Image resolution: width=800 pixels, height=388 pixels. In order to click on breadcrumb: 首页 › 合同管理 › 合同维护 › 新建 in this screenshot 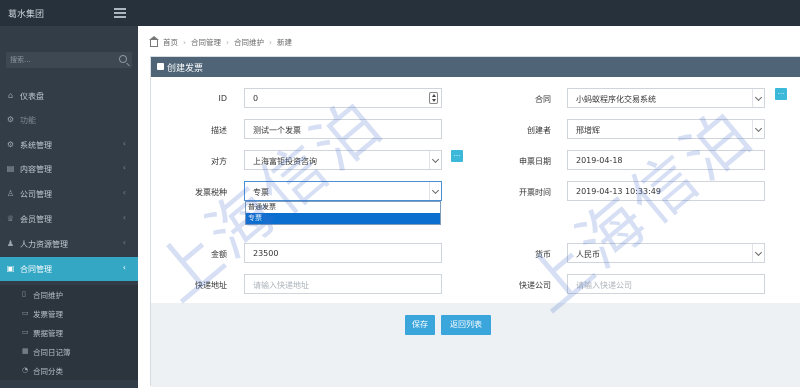, I will do `click(220, 42)`.